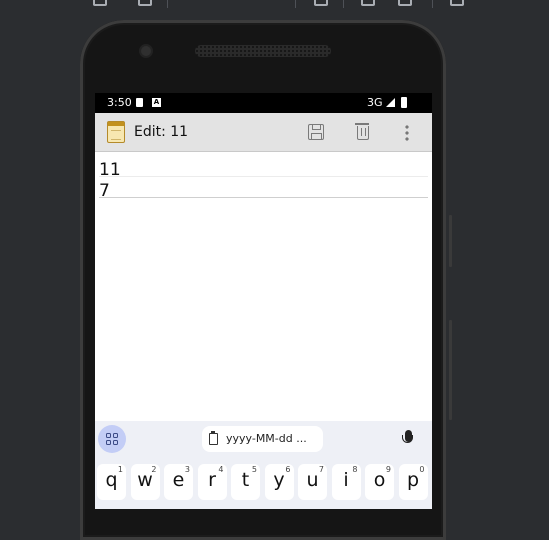  I want to click on clipboard-icon, so click(213, 438).